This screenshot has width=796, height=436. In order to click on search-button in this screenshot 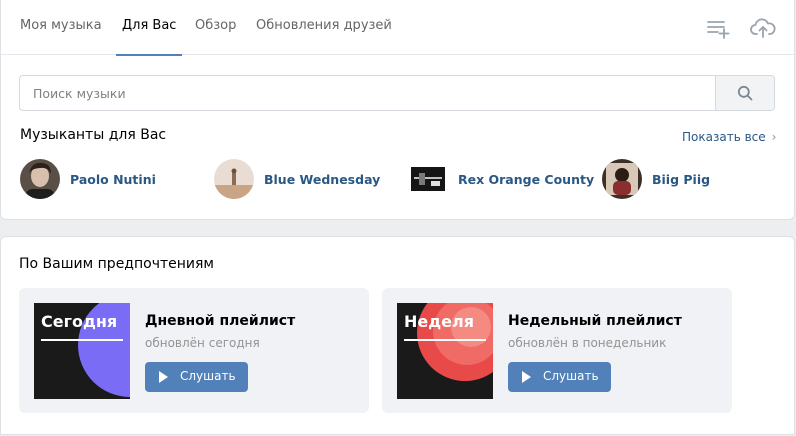, I will do `click(744, 93)`.